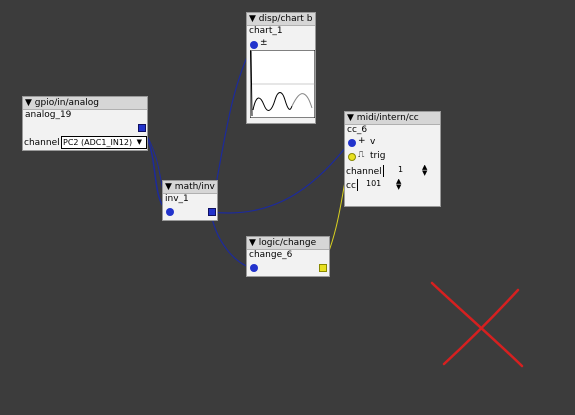 This screenshot has height=415, width=575. I want to click on pin-label-v: v, so click(373, 142).